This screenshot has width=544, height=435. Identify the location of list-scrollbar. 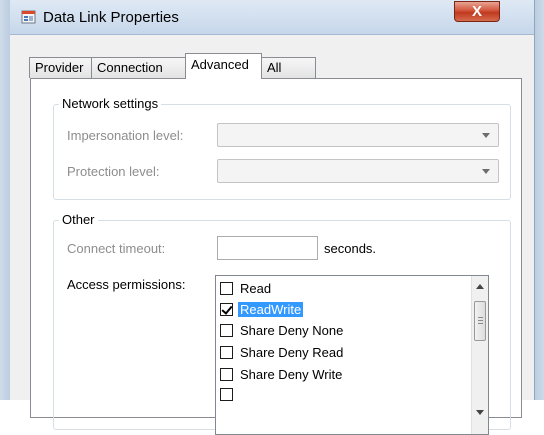
(479, 355).